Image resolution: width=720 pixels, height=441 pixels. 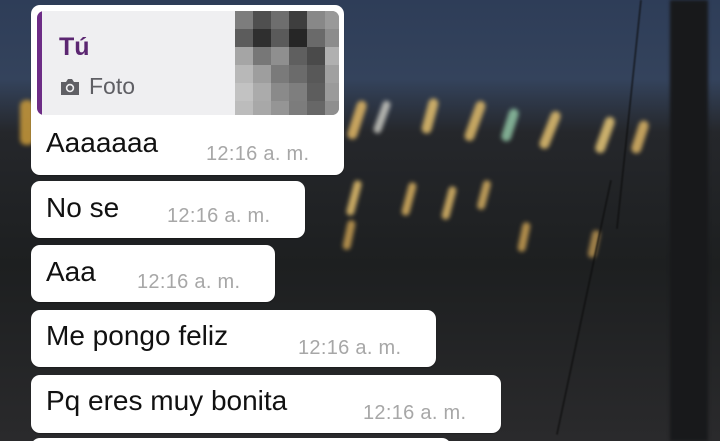 What do you see at coordinates (71, 271) in the screenshot?
I see `message-text: Aaa` at bounding box center [71, 271].